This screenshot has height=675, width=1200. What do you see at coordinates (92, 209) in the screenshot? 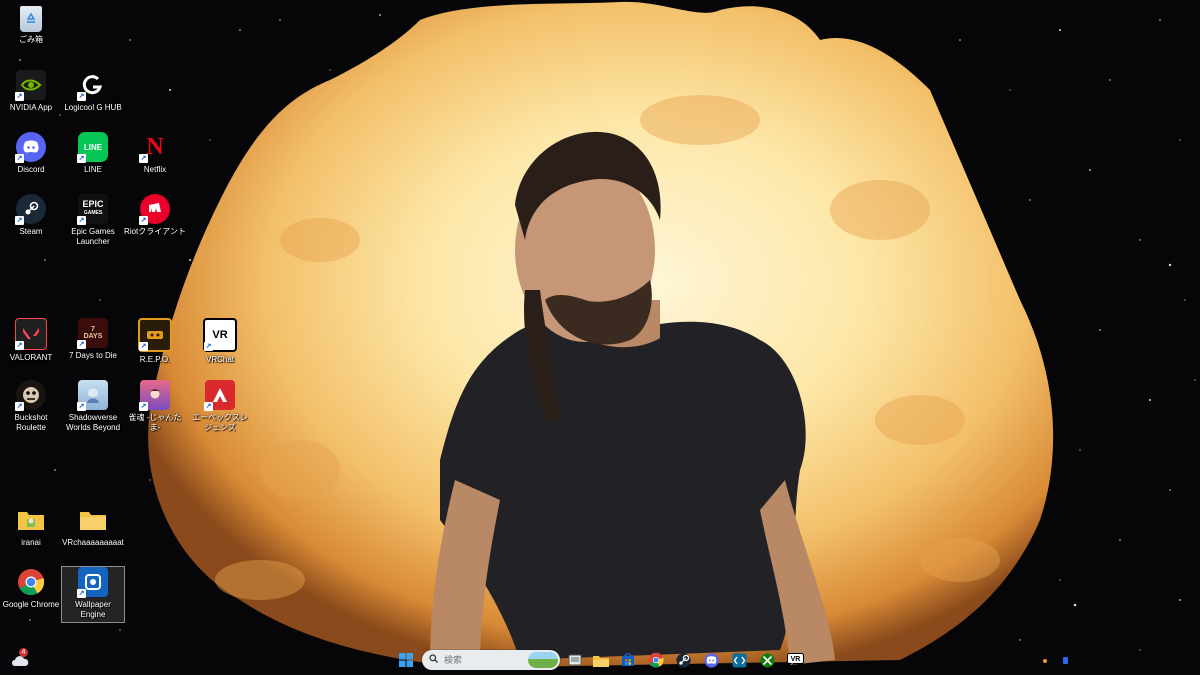
I see `epic-games-icon: EPIC GAMES ↗` at bounding box center [92, 209].